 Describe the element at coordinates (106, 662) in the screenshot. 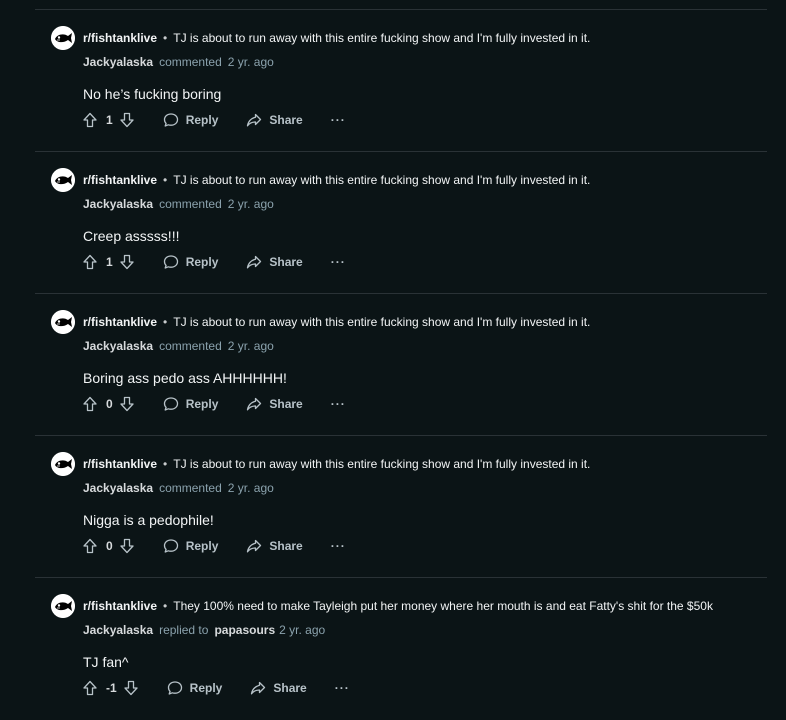

I see `comment-body: TJ fan^` at that location.